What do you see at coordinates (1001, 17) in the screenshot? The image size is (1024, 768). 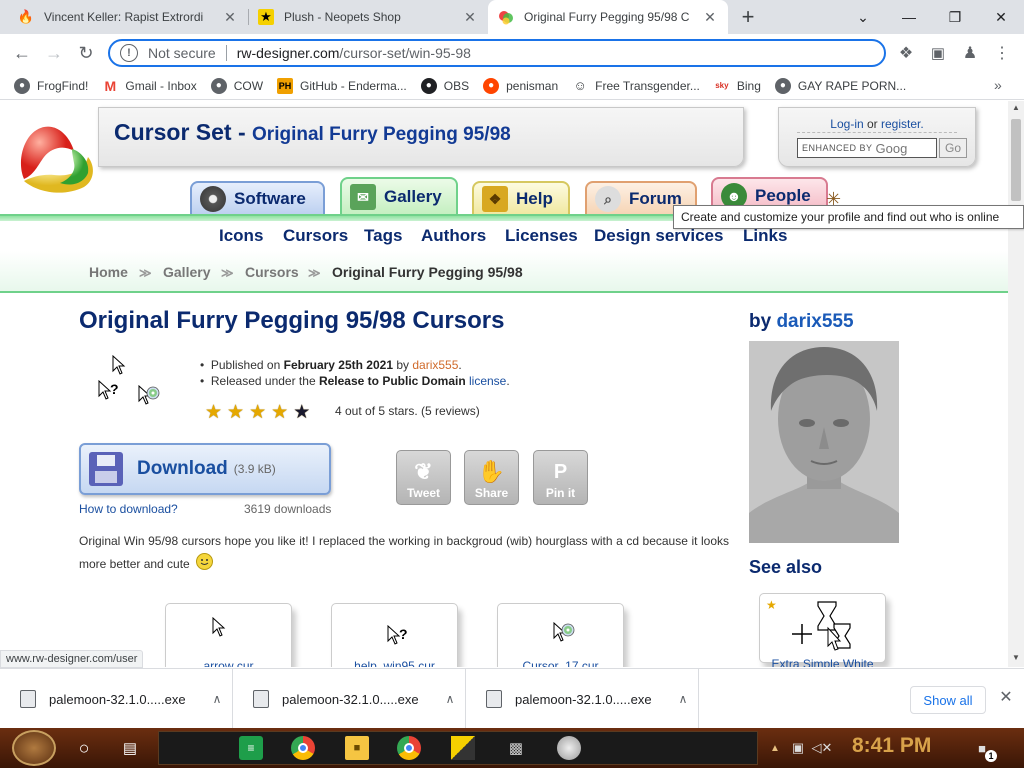 I see `close-window-button: ✕` at bounding box center [1001, 17].